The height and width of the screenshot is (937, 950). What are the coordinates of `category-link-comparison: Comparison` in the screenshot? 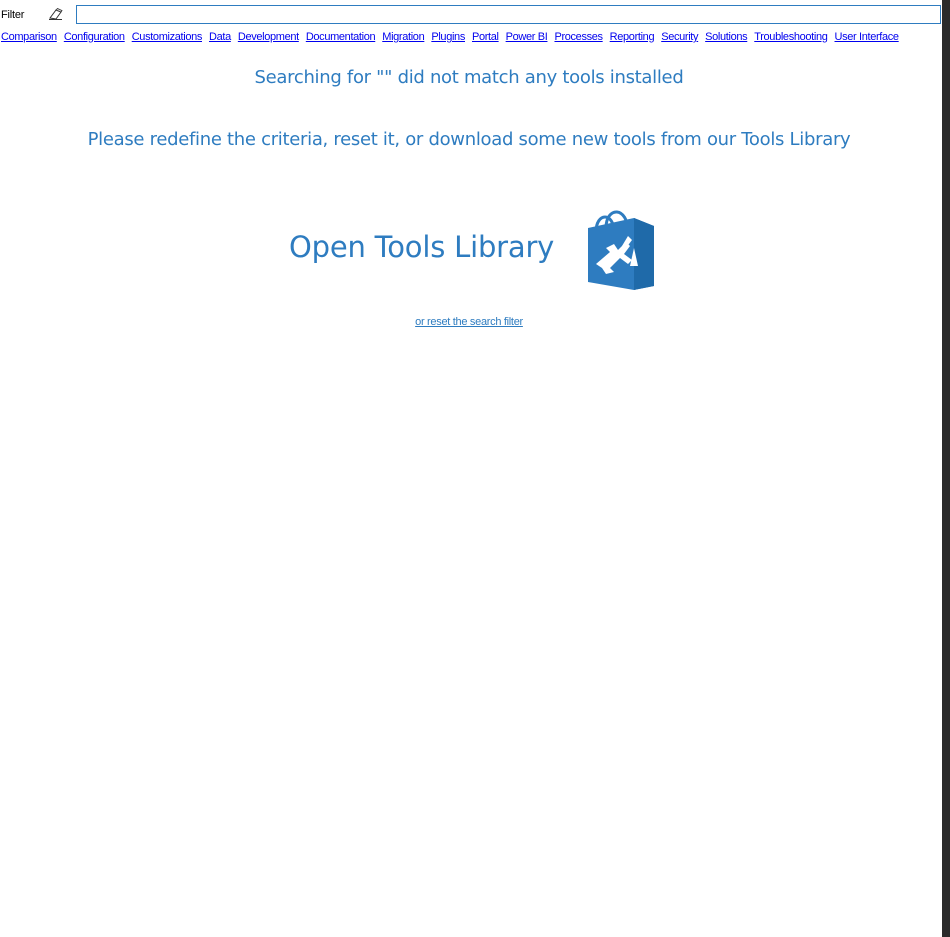 It's located at (29, 37).